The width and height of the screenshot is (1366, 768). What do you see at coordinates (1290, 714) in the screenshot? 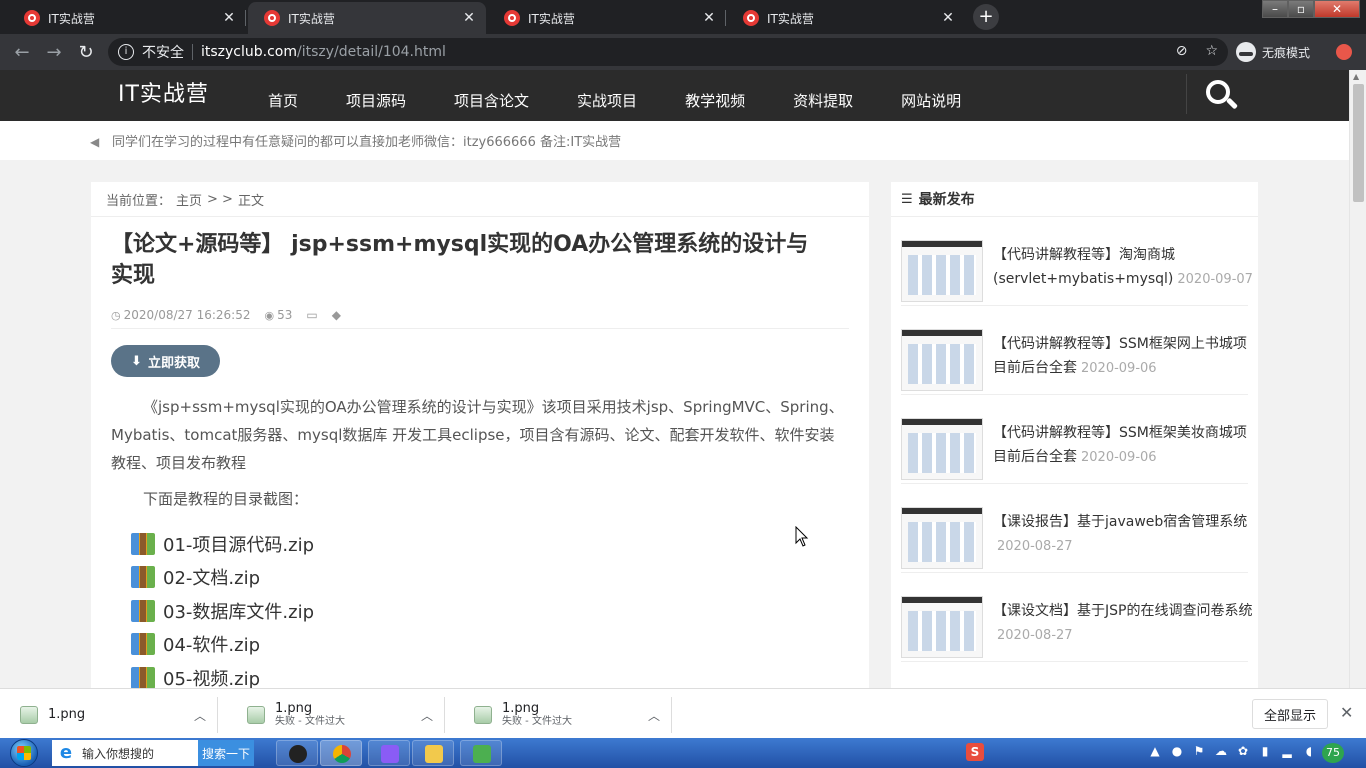
I see `show-all-downloads-button: 全部显示` at bounding box center [1290, 714].